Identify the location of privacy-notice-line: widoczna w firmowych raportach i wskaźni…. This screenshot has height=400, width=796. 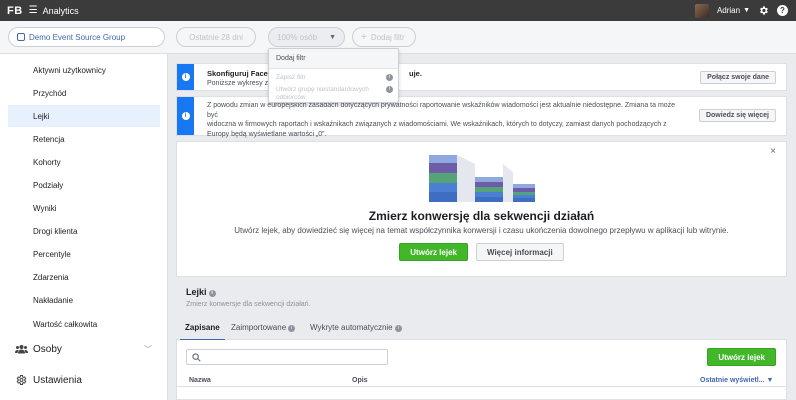
(437, 124).